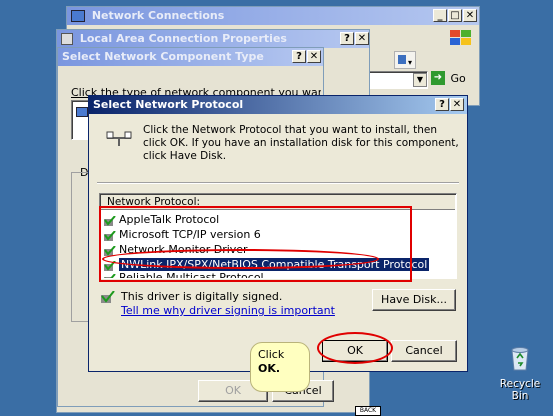 The image size is (553, 416). I want to click on component-close-button: ✕, so click(314, 56).